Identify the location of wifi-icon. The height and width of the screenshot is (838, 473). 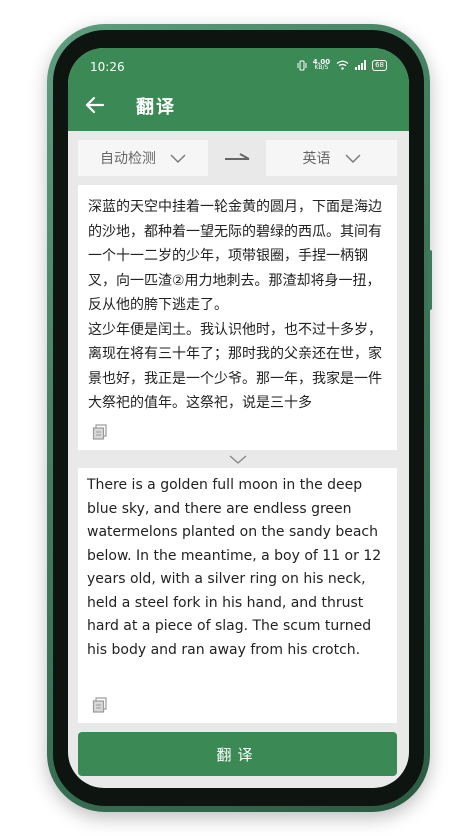
(342, 65).